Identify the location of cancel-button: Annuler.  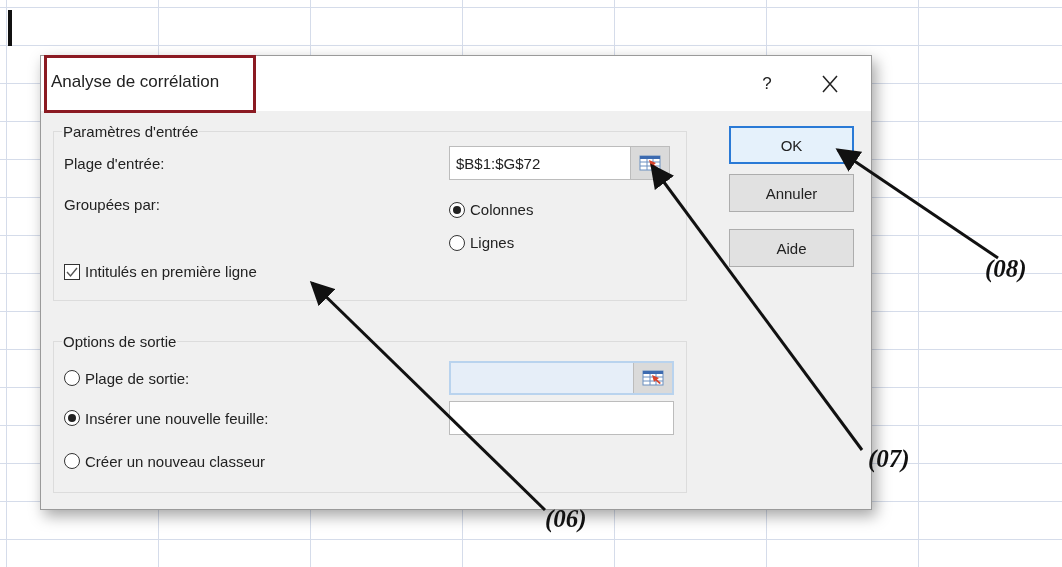
(791, 193).